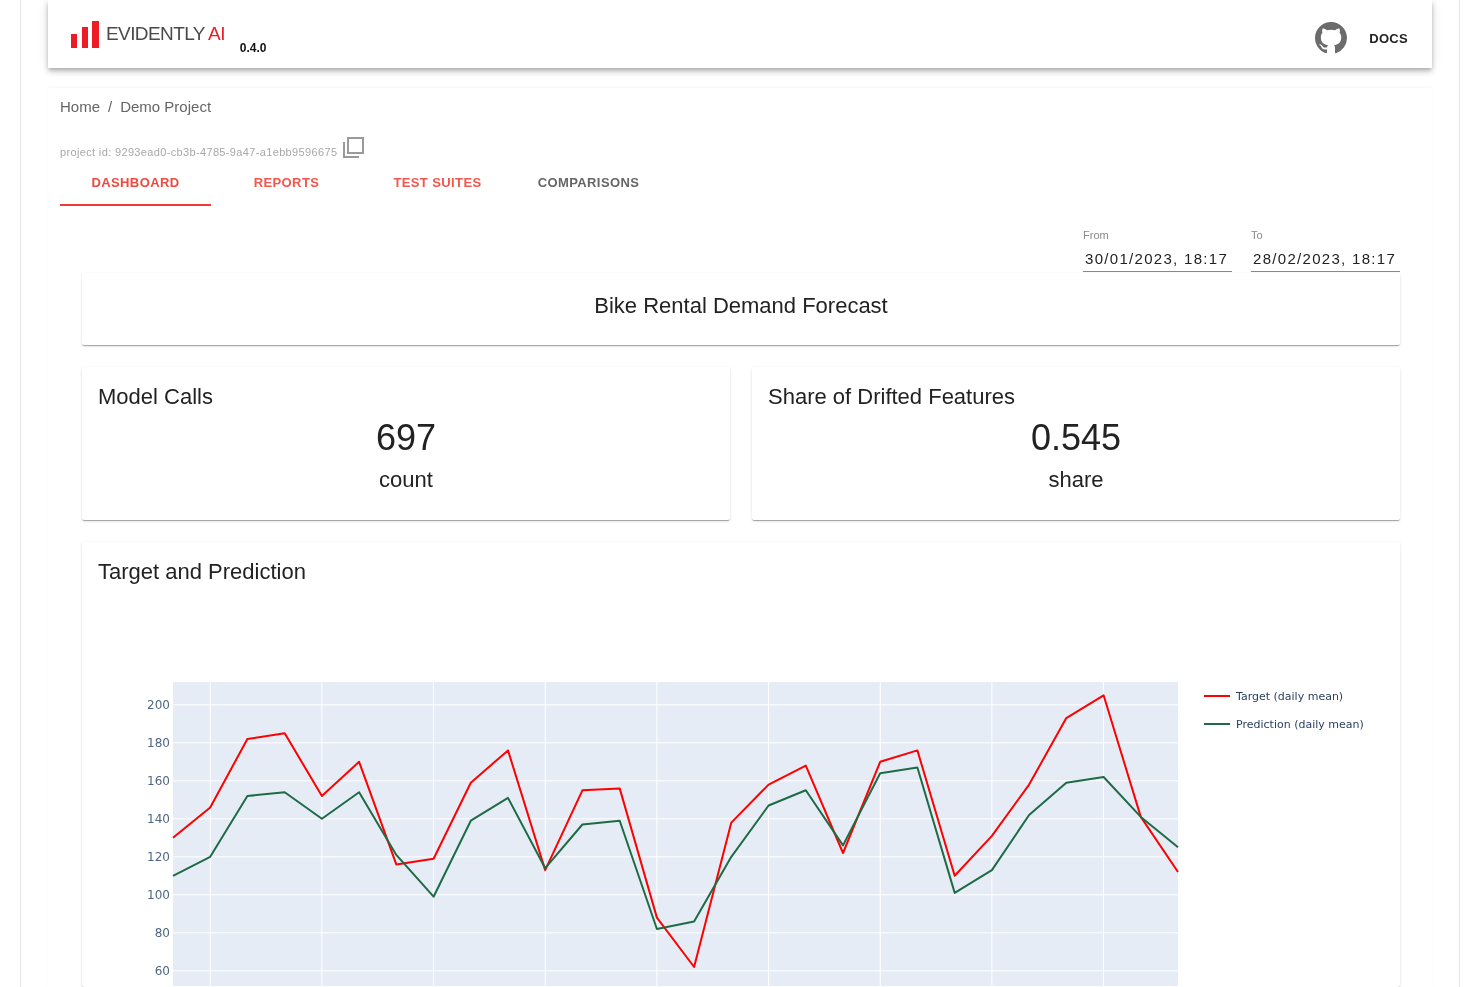 This screenshot has width=1480, height=987. I want to click on y-tick-label: 160, so click(158, 780).